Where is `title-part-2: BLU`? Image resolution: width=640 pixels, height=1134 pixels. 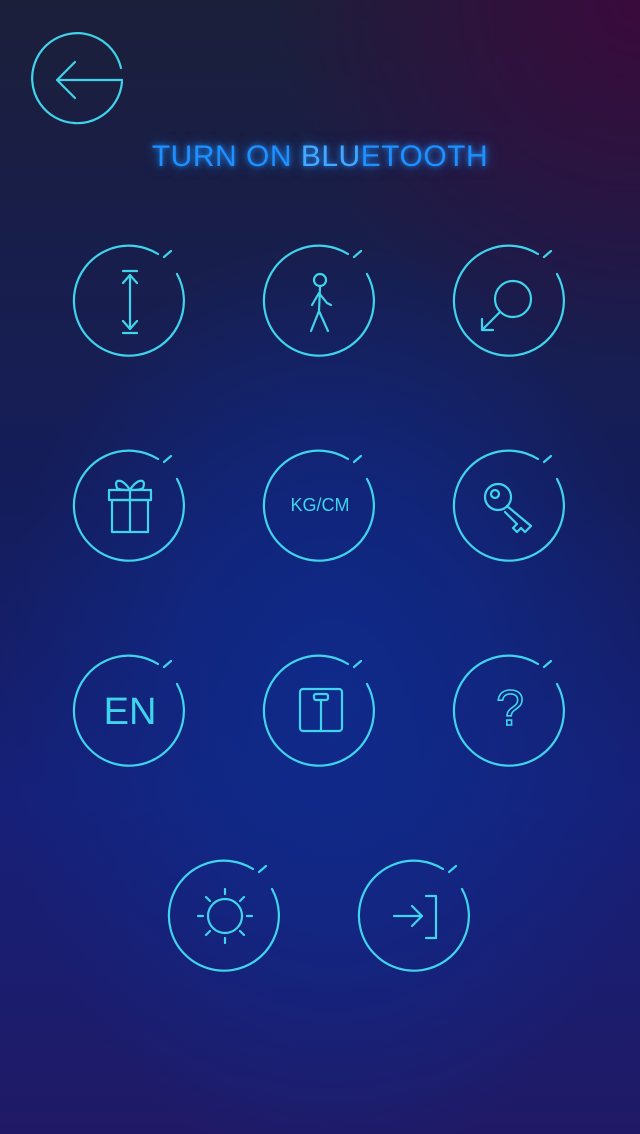 title-part-2: BLU is located at coordinates (330, 156).